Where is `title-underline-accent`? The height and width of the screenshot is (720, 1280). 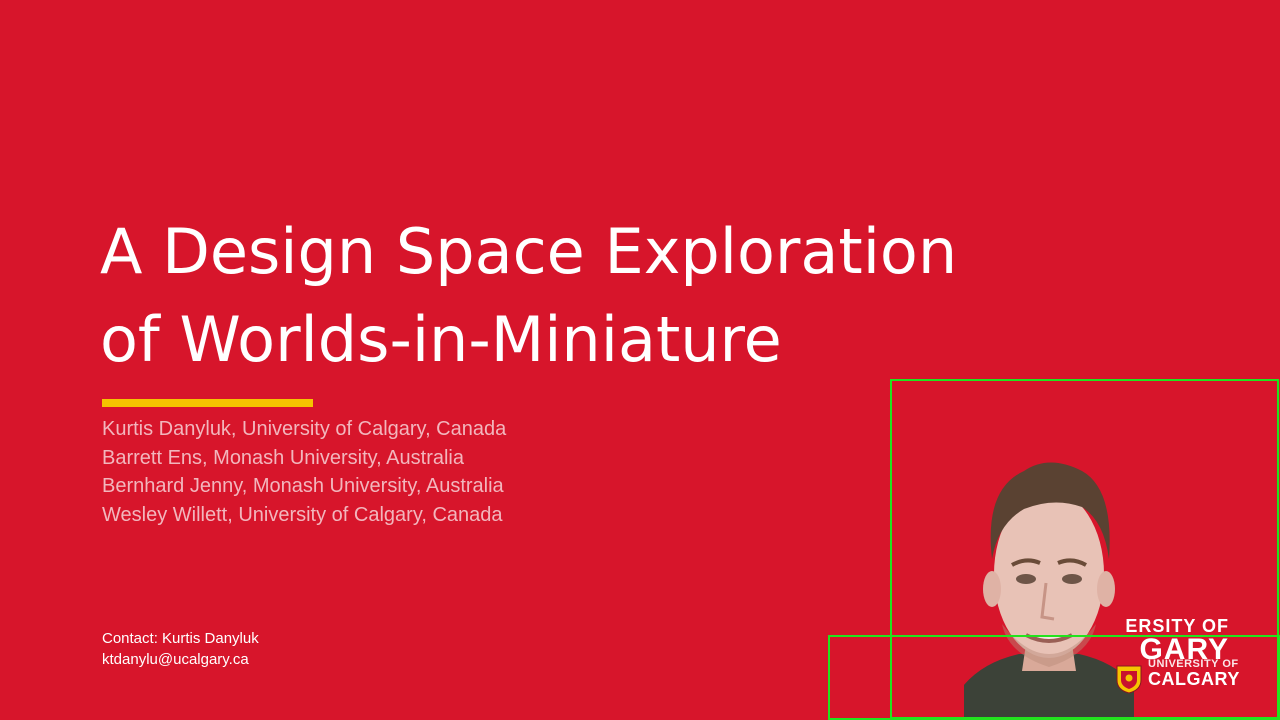
title-underline-accent is located at coordinates (207, 403).